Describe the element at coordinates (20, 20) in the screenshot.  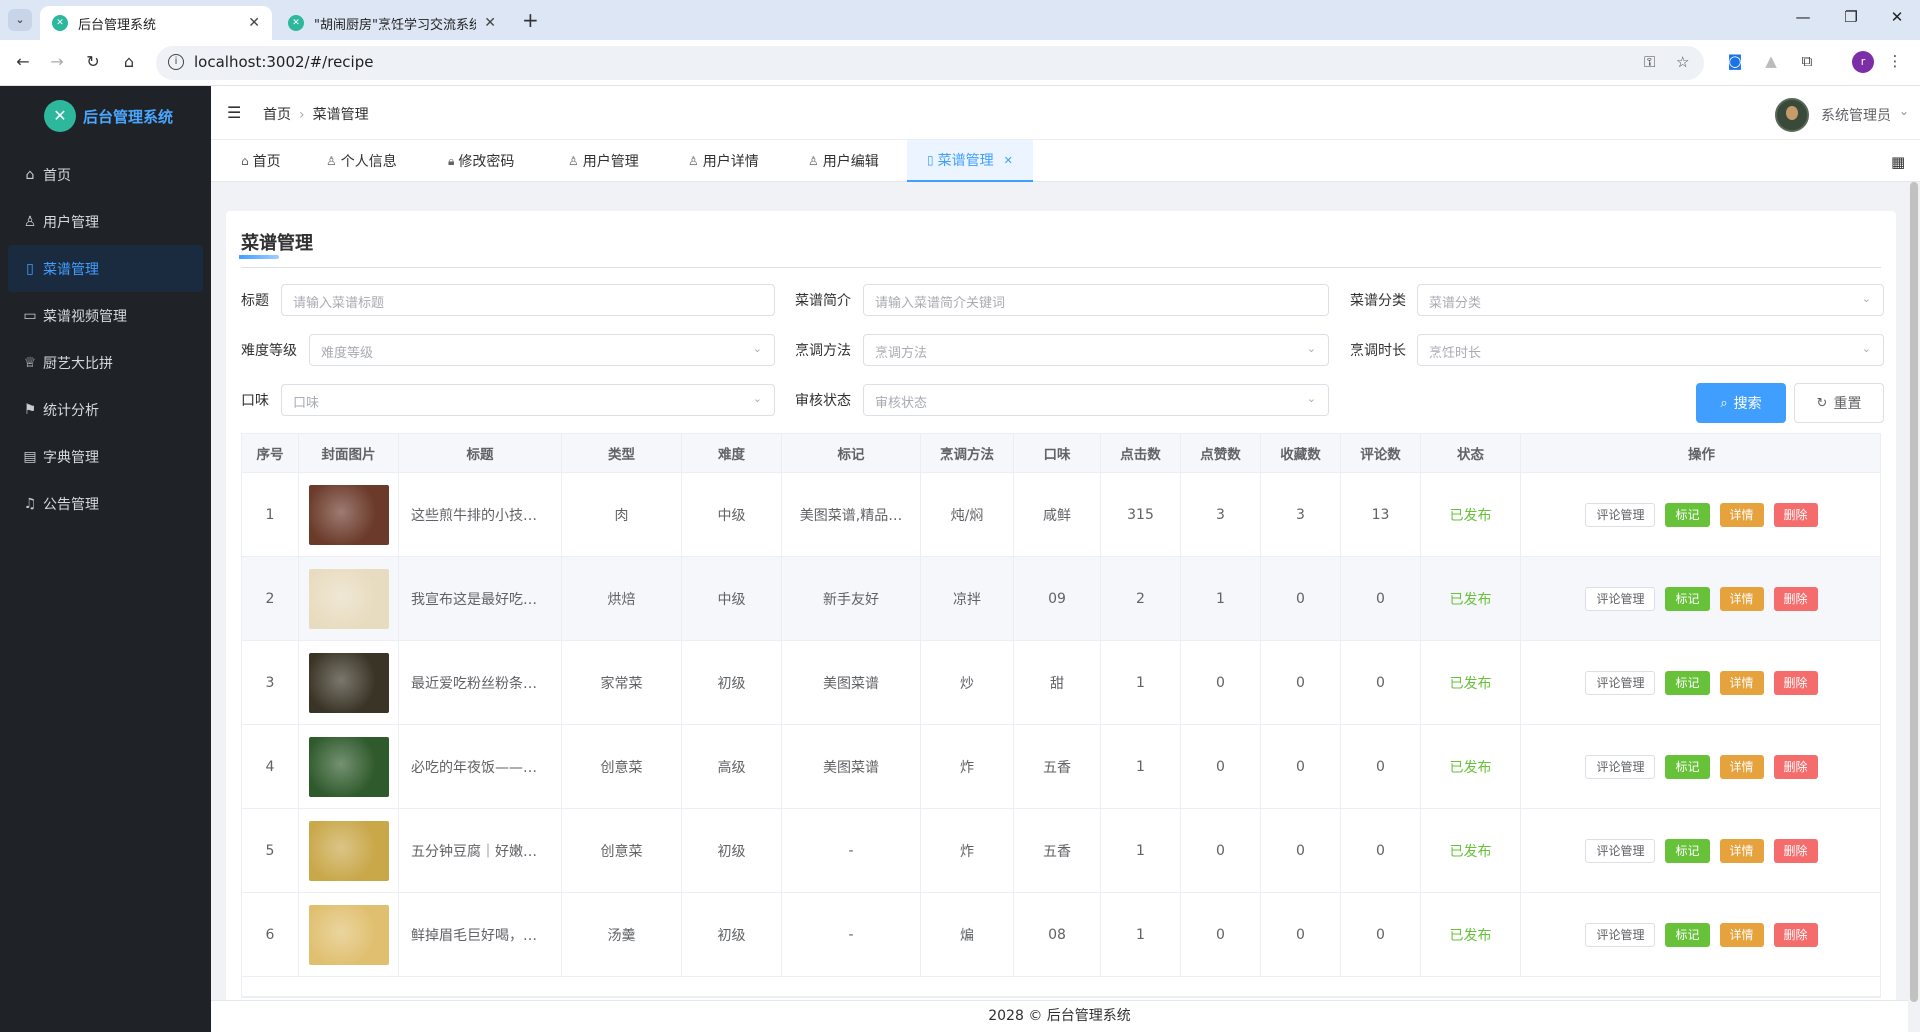
I see `tab-search-button: ⌄` at that location.